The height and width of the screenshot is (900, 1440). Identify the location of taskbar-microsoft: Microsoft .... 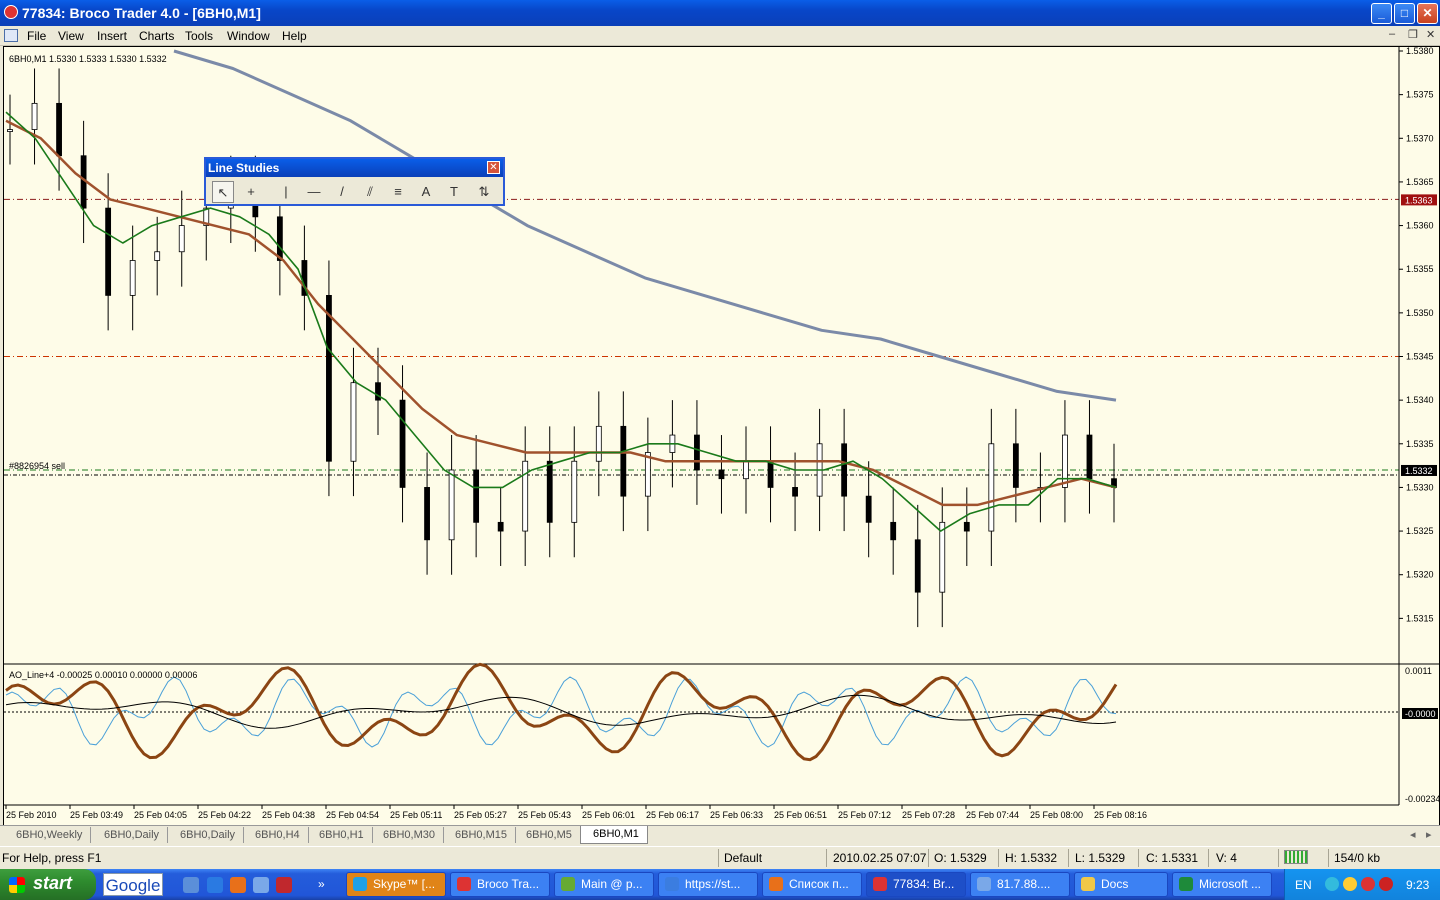
(1222, 884).